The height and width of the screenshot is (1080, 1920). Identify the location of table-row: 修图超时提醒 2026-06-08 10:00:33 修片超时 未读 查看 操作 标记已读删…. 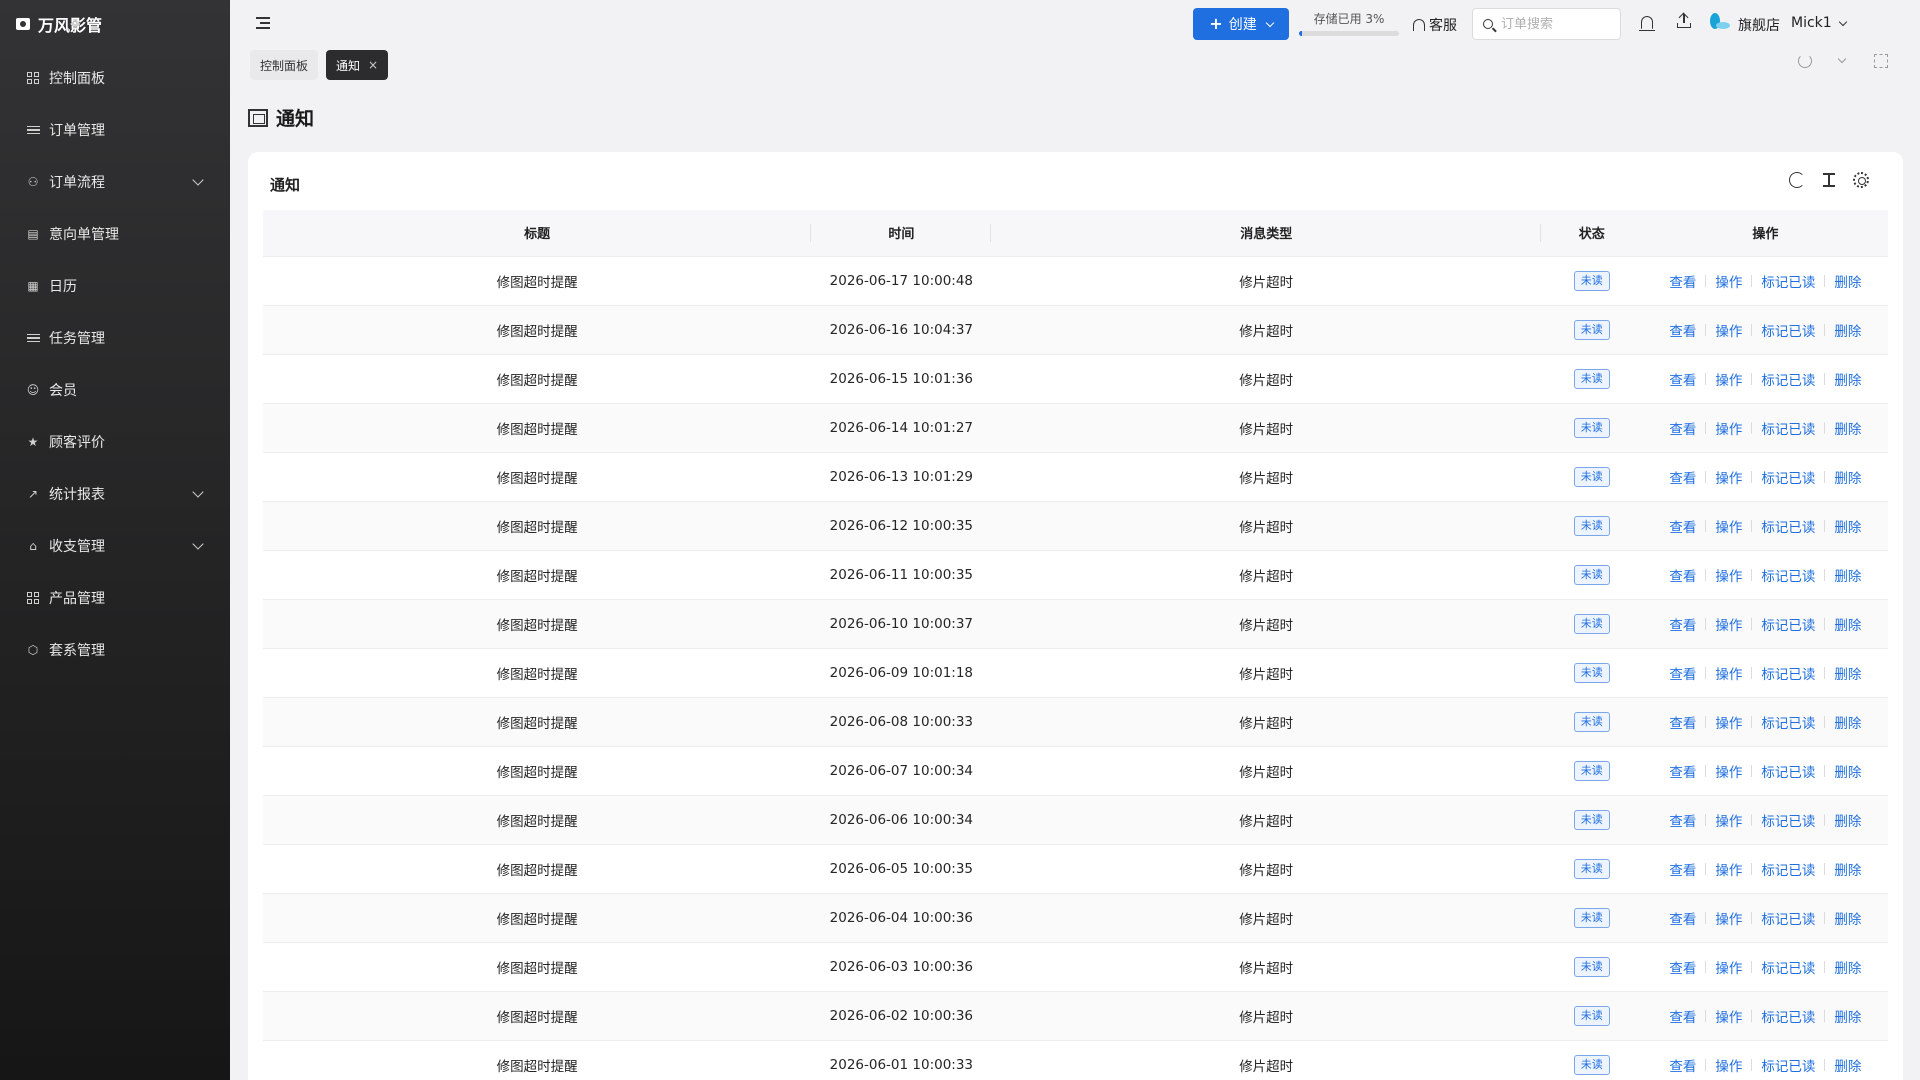
(1075, 722).